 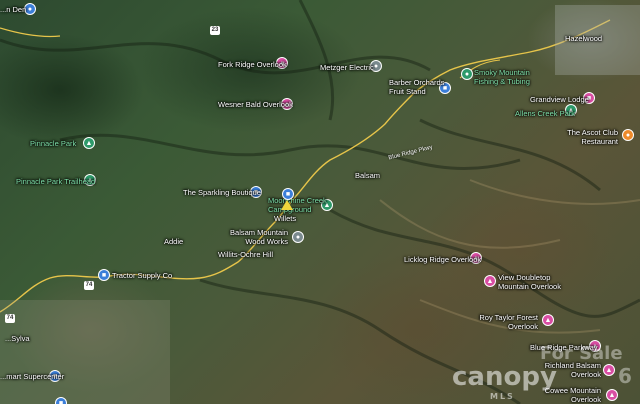 What do you see at coordinates (142, 275) in the screenshot?
I see `tractor-supply-label: Tractor Supply Co` at bounding box center [142, 275].